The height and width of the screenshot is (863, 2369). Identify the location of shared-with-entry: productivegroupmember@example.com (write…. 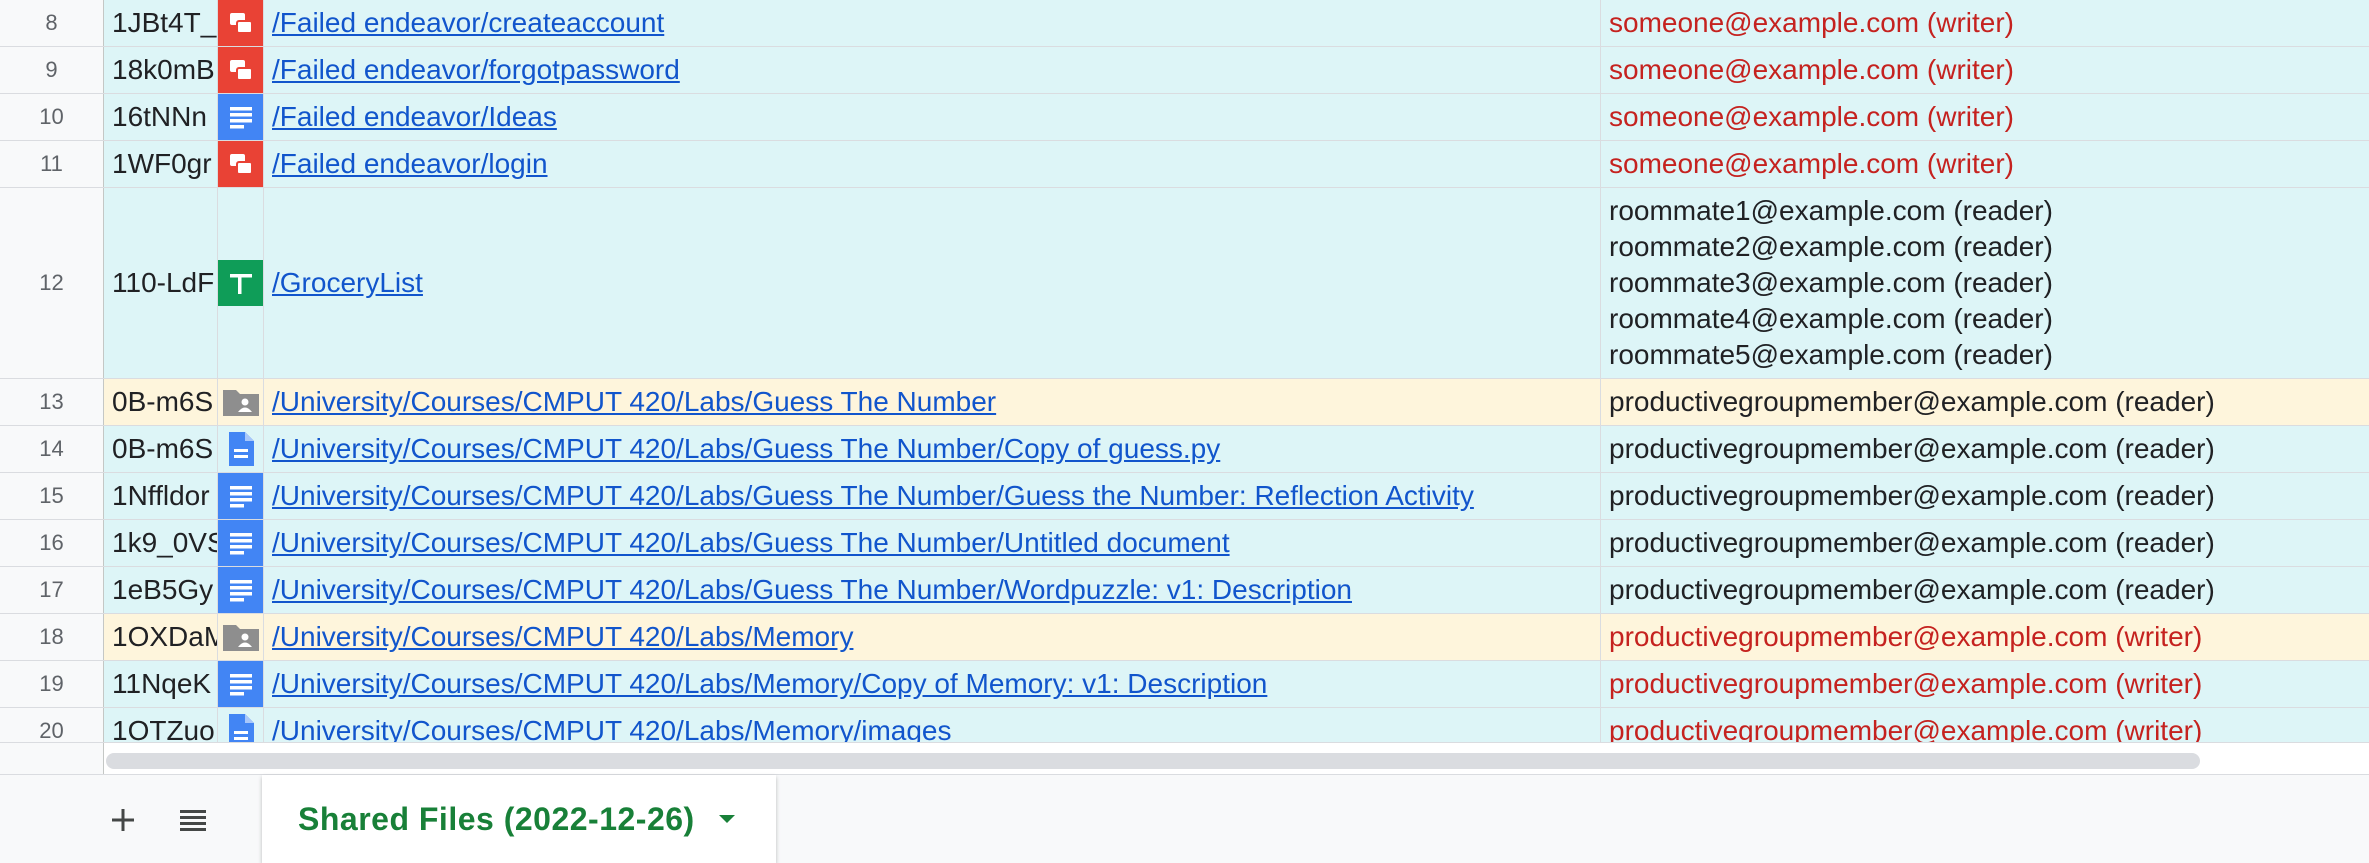
(1906, 636).